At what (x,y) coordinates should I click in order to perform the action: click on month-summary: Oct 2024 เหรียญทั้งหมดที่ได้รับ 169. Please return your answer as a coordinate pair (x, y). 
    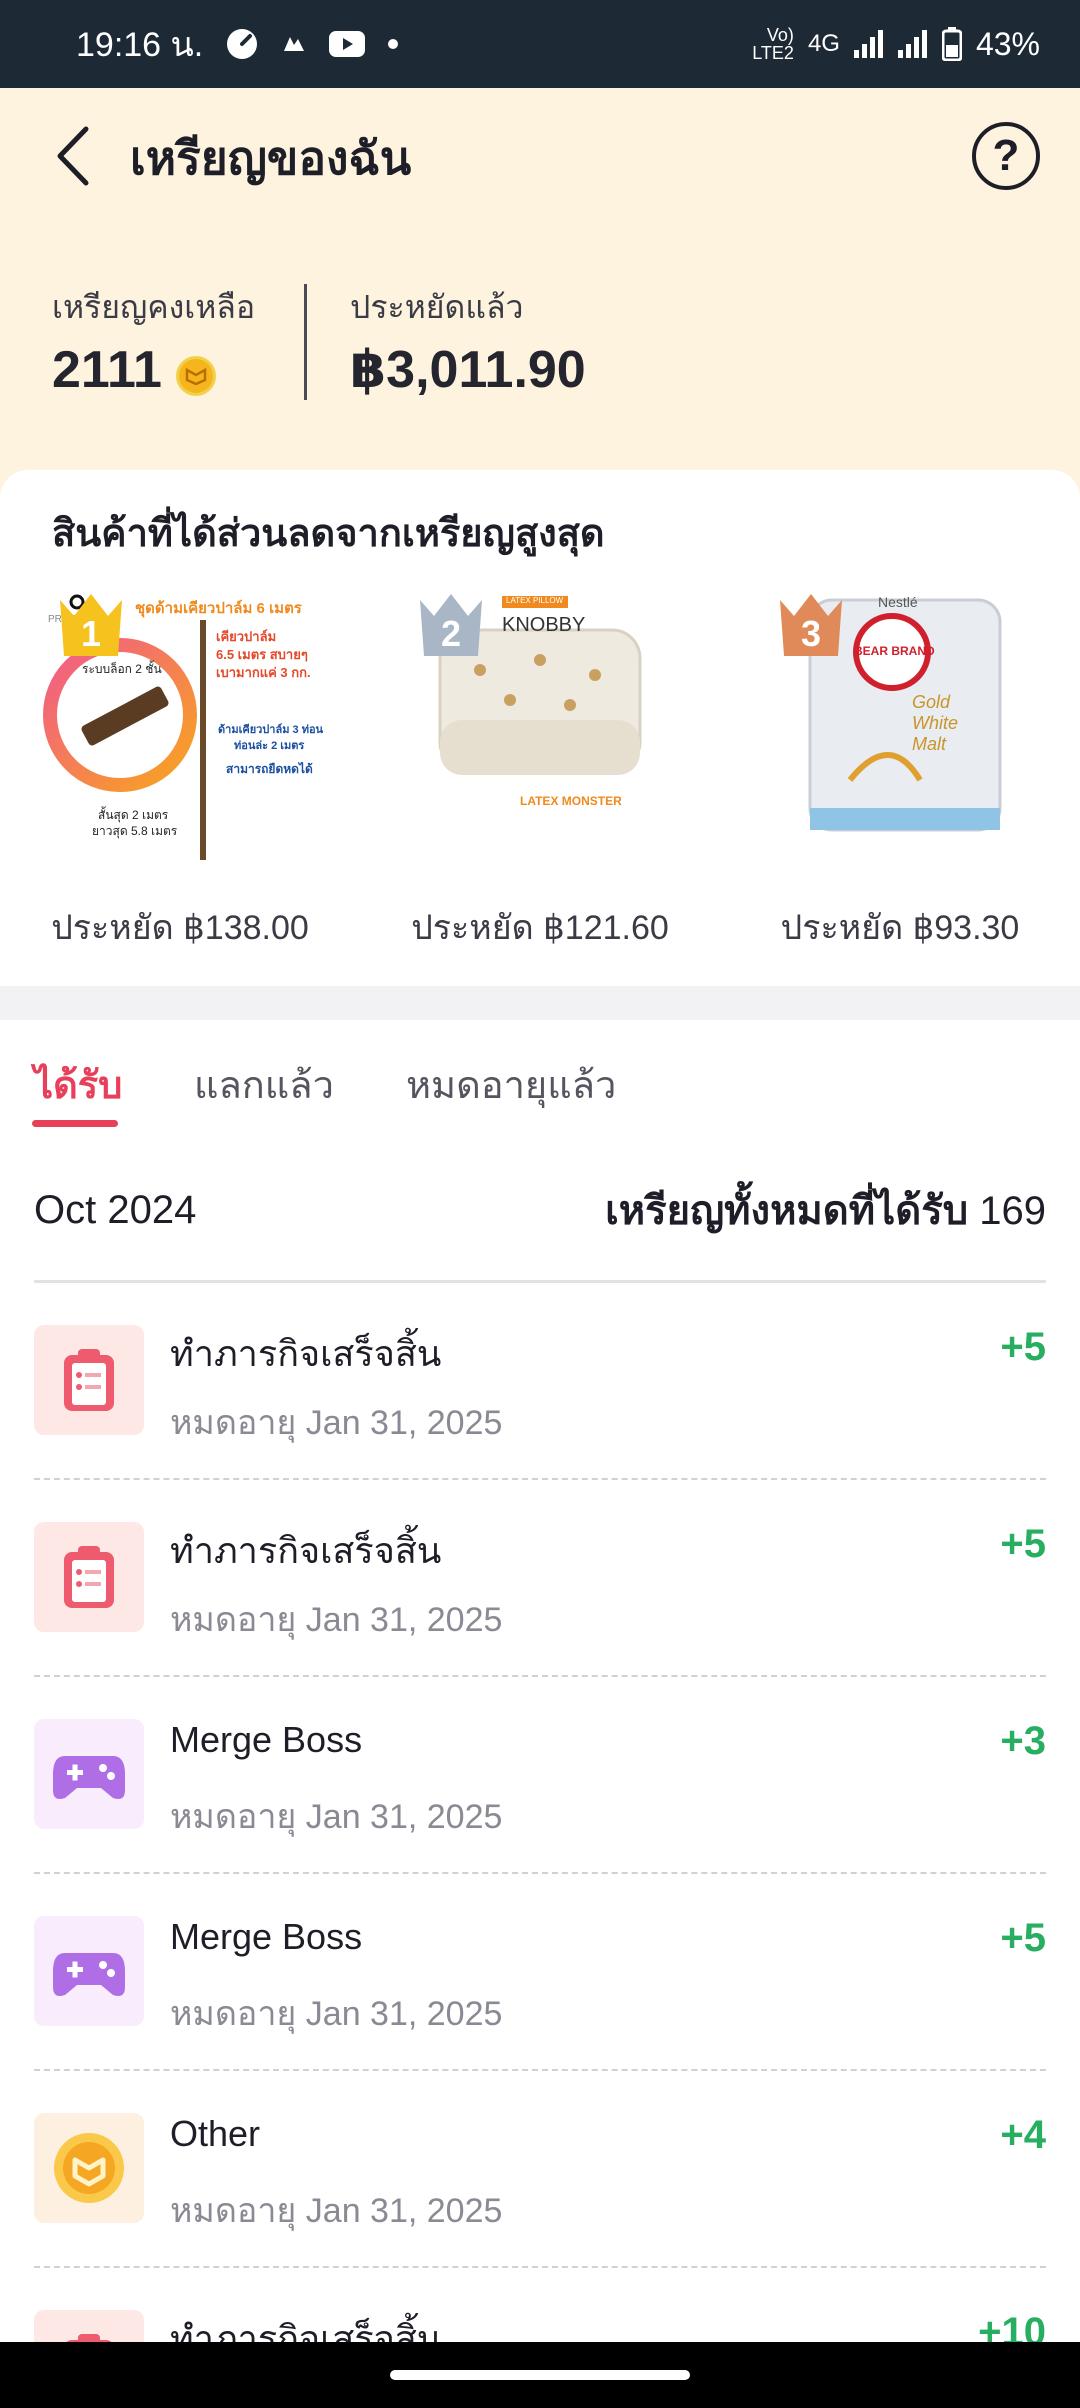
    Looking at the image, I should click on (540, 1210).